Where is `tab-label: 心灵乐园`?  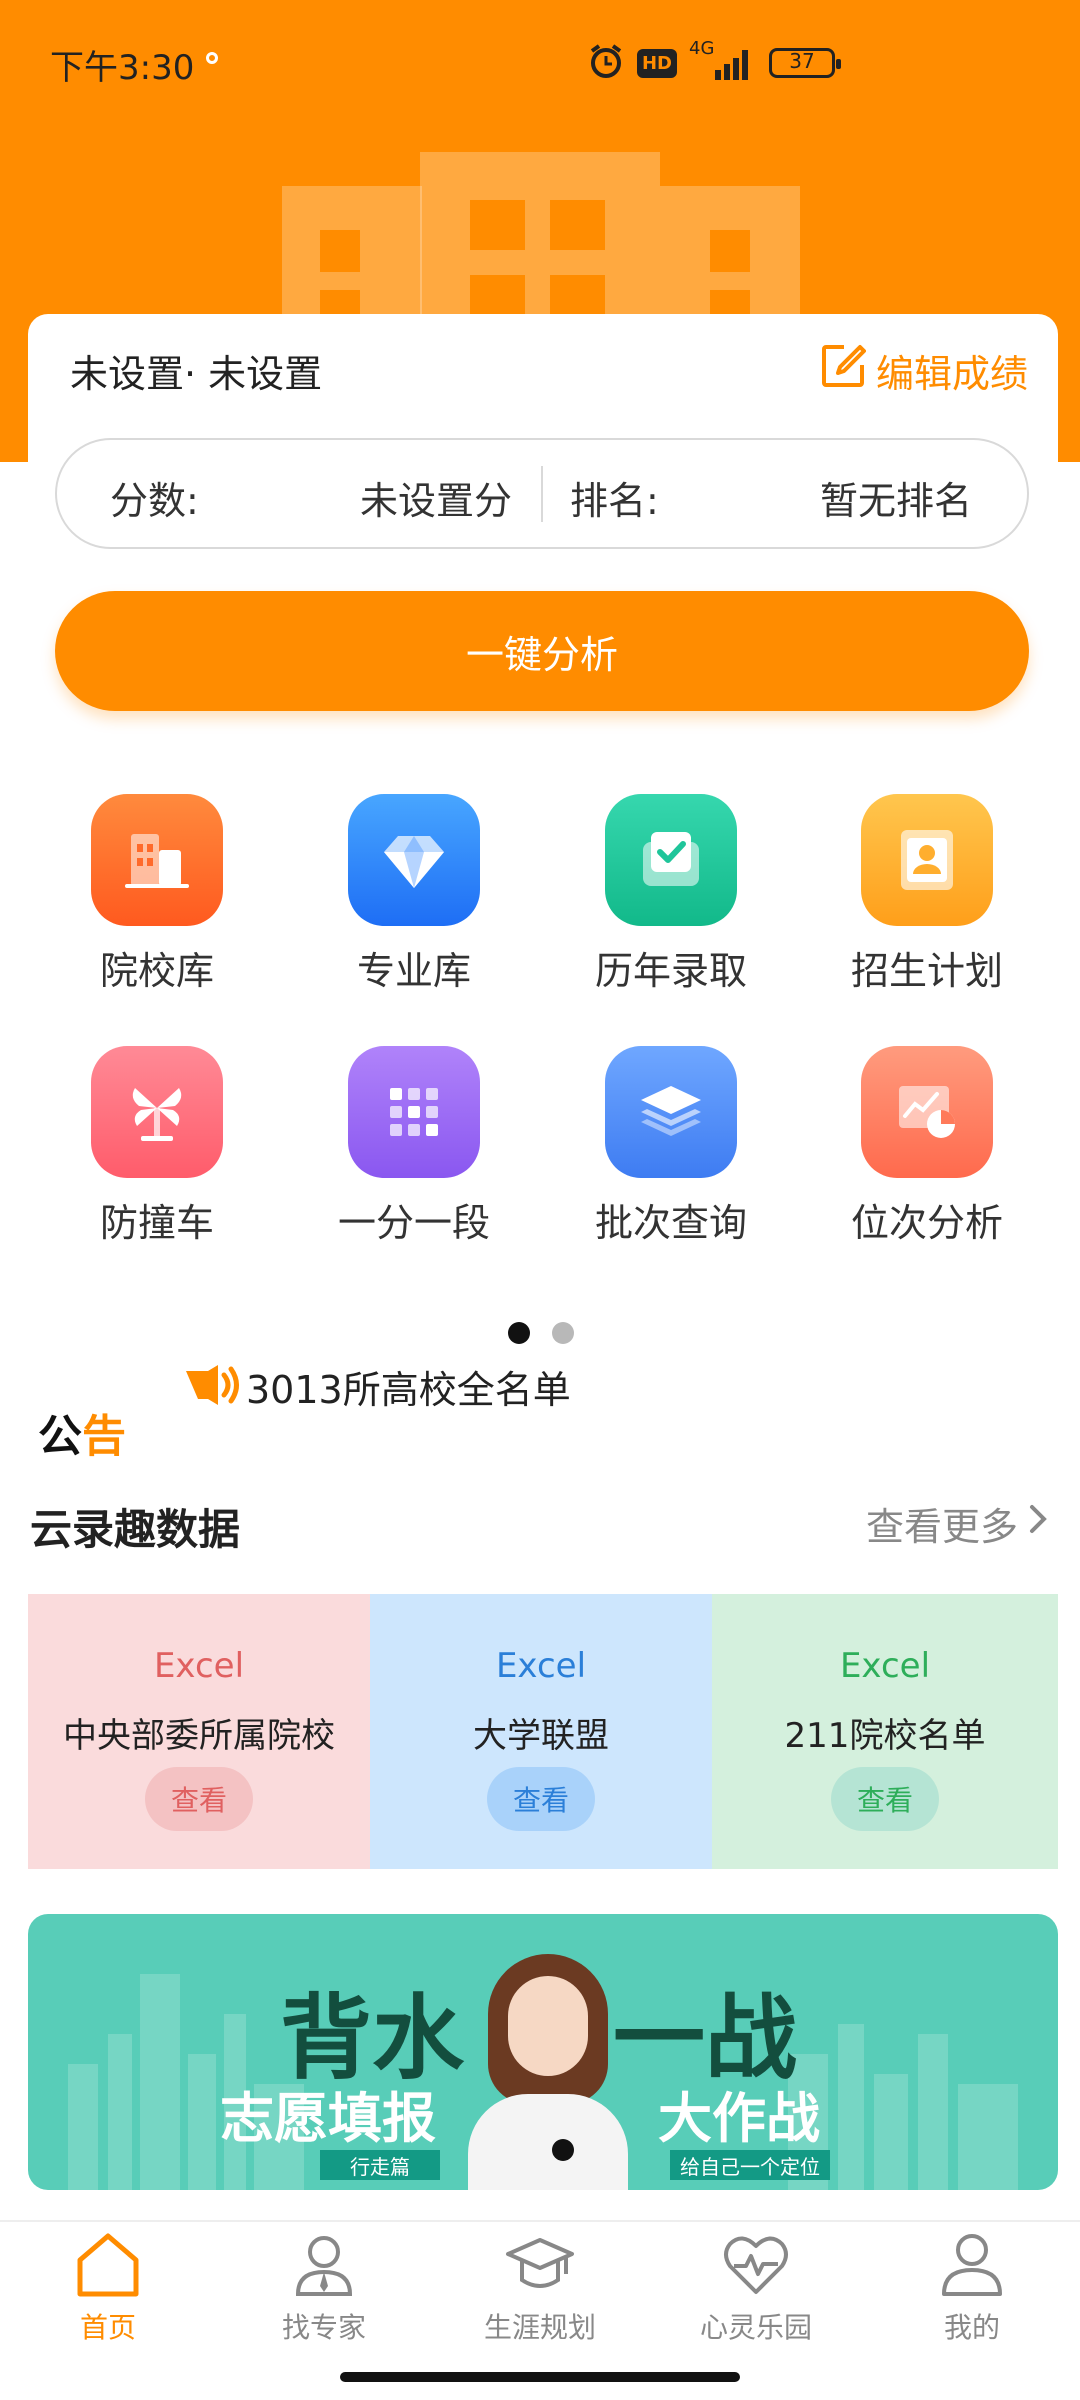
tab-label: 心灵乐园 is located at coordinates (755, 2327).